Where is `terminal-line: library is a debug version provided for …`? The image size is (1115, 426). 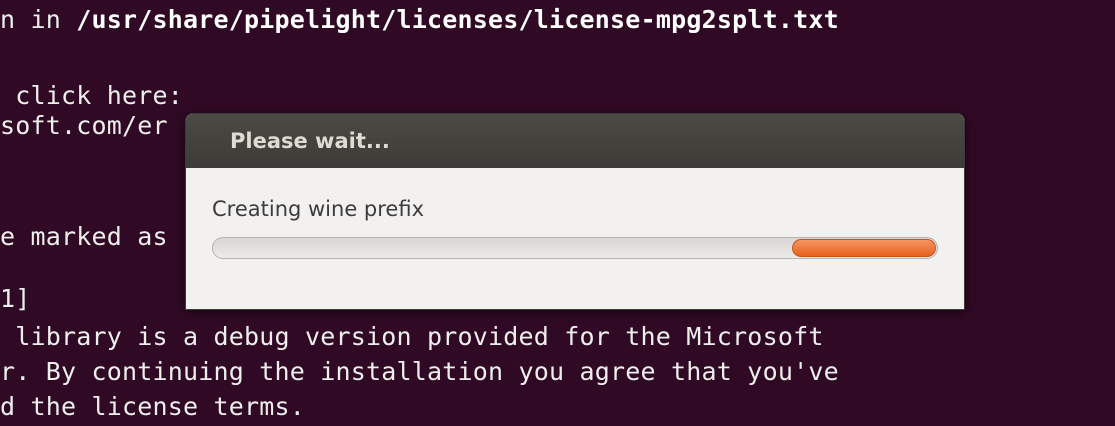
terminal-line: library is a debug version provided for … is located at coordinates (412, 336).